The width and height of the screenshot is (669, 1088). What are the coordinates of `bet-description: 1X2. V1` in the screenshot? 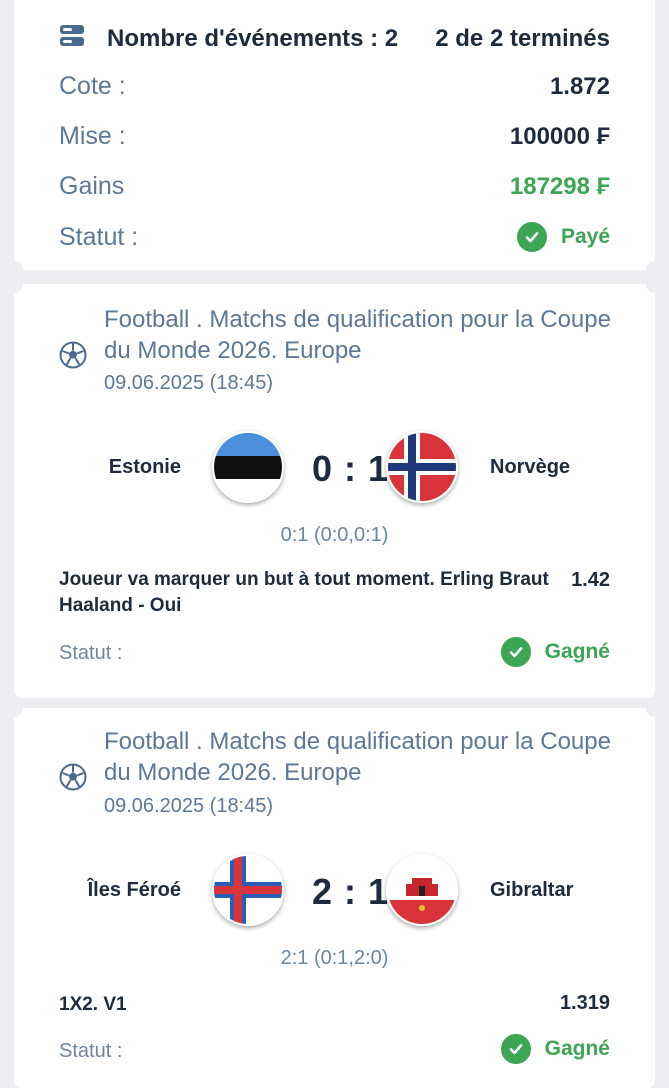 It's located at (93, 1004).